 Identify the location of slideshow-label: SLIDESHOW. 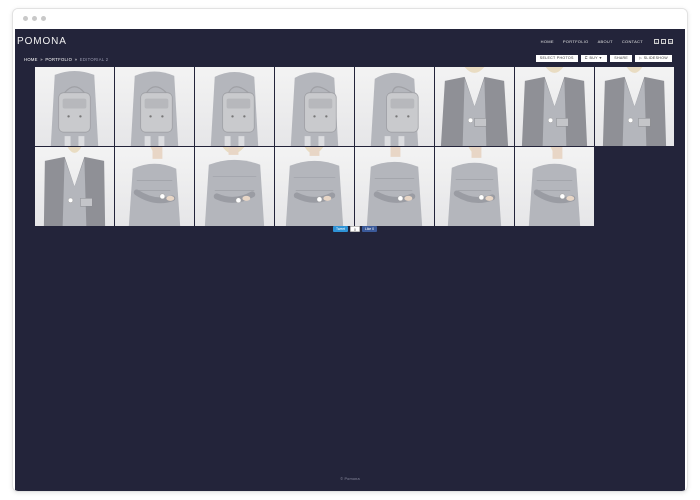
(655, 58).